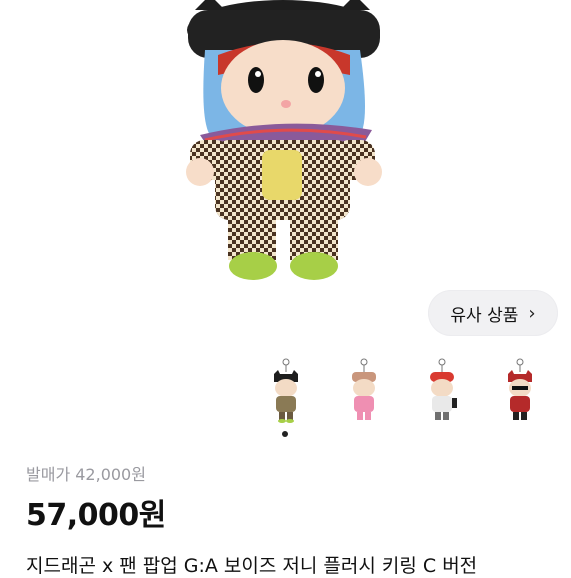  What do you see at coordinates (484, 315) in the screenshot?
I see `similar-products-label: 유사 상품` at bounding box center [484, 315].